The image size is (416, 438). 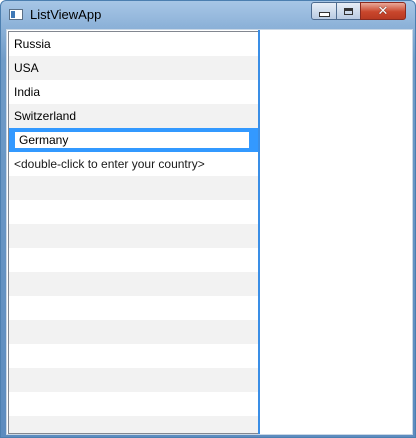 What do you see at coordinates (133, 92) in the screenshot?
I see `list-item: India` at bounding box center [133, 92].